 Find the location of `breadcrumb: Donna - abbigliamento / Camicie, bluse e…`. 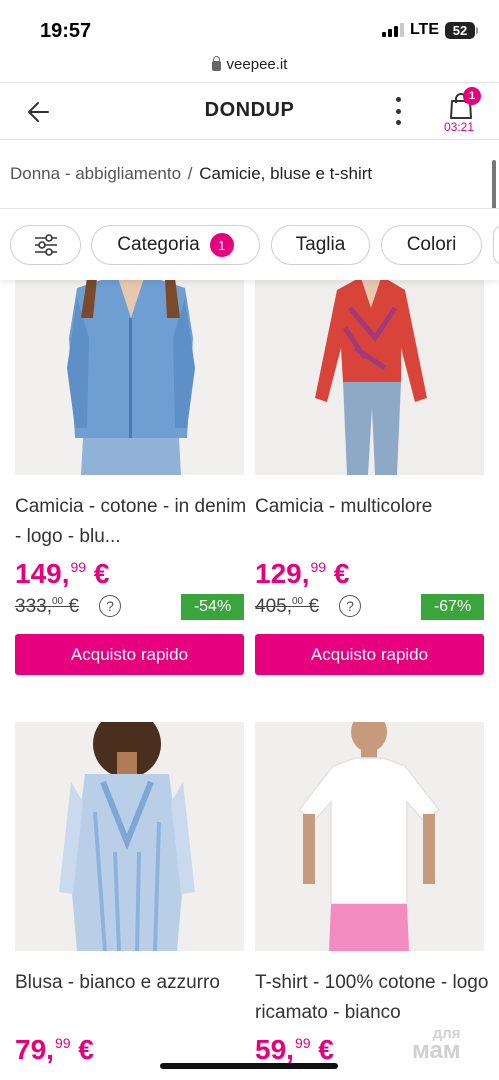

breadcrumb: Donna - abbigliamento / Camicie, bluse e… is located at coordinates (191, 174).